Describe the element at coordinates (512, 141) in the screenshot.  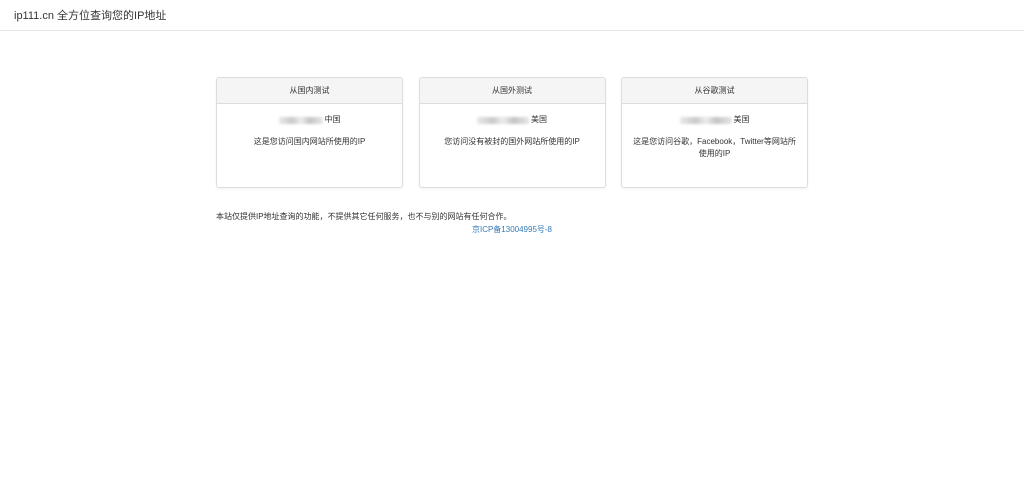
I see `card-description: 您访问没有被封的国外网站所使用的IP` at that location.